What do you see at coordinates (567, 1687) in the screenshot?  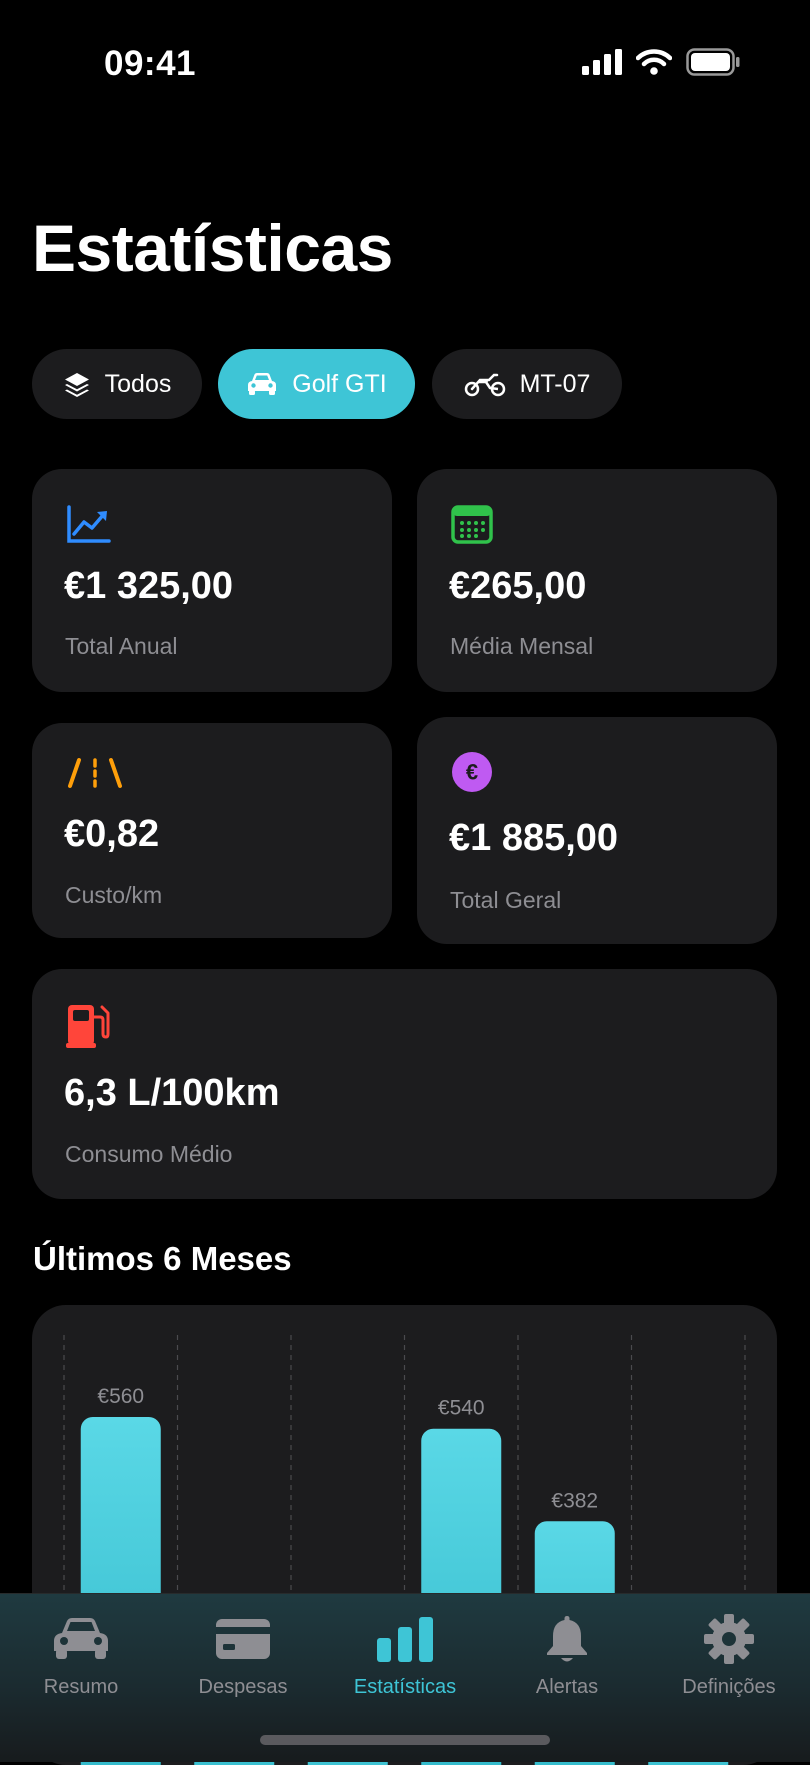 I see `tab-label: Alertas` at bounding box center [567, 1687].